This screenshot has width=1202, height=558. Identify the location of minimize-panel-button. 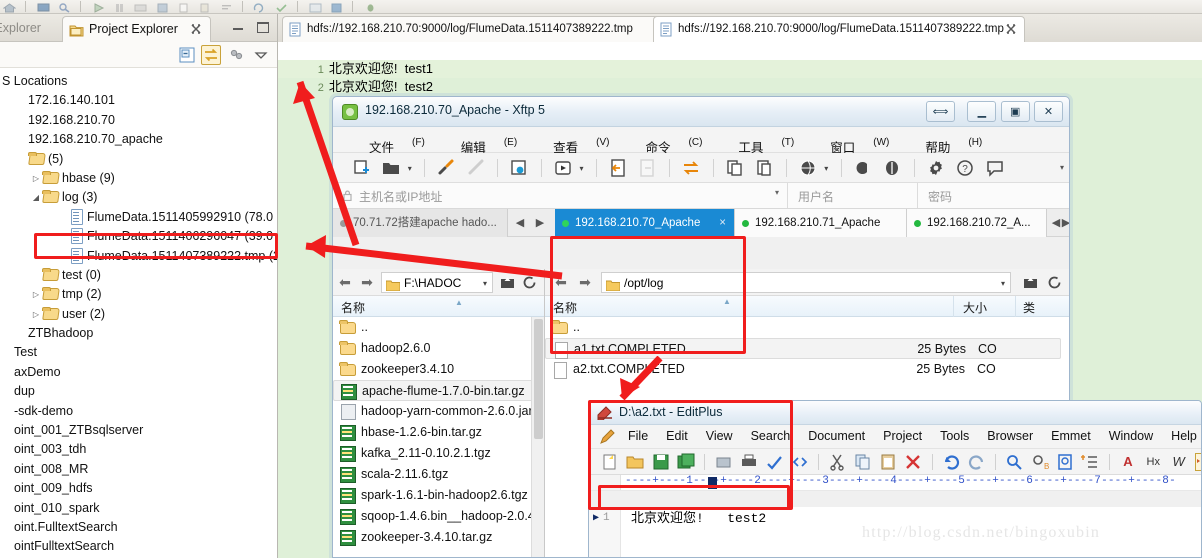
(238, 27).